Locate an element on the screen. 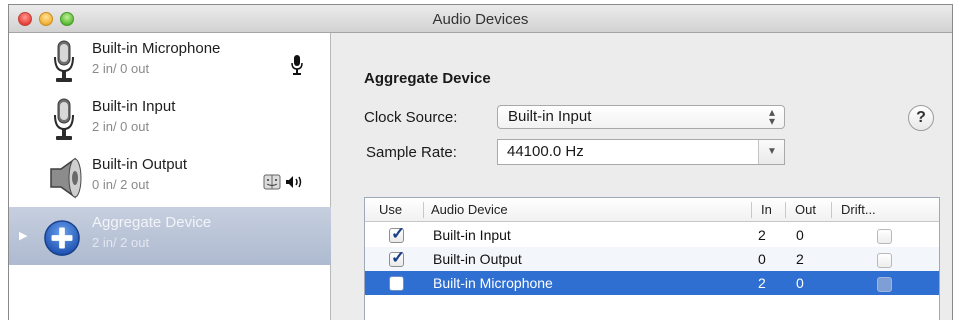  column-header-in: In is located at coordinates (766, 209).